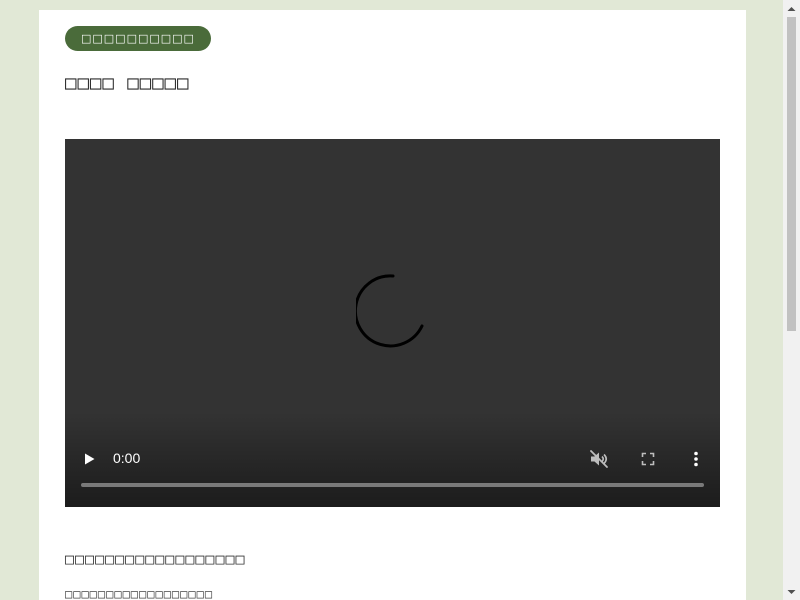 Image resolution: width=800 pixels, height=600 pixels. I want to click on more-vertical-icon, so click(696, 459).